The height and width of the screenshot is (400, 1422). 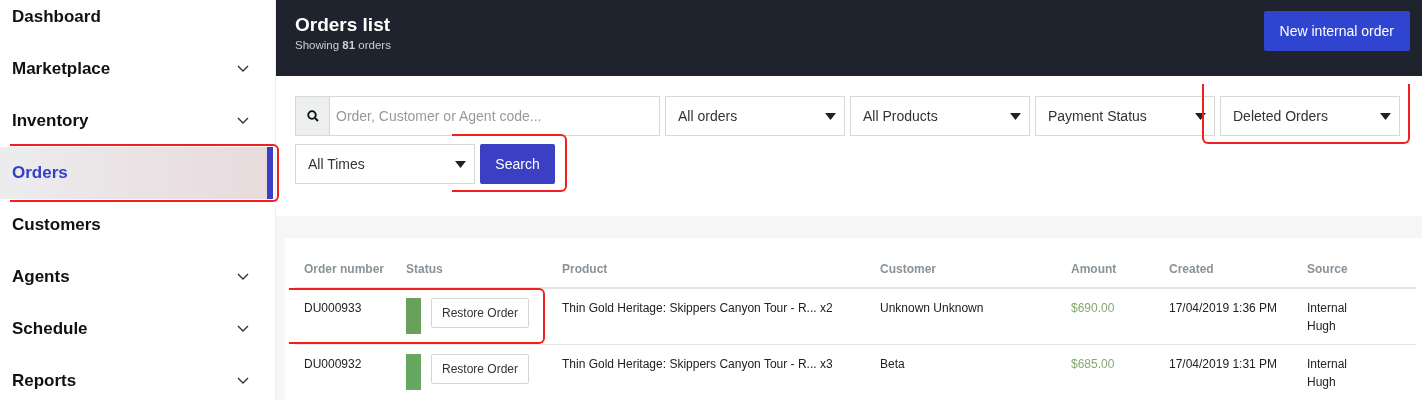 What do you see at coordinates (137, 69) in the screenshot?
I see `sidebar-item: Marketplace` at bounding box center [137, 69].